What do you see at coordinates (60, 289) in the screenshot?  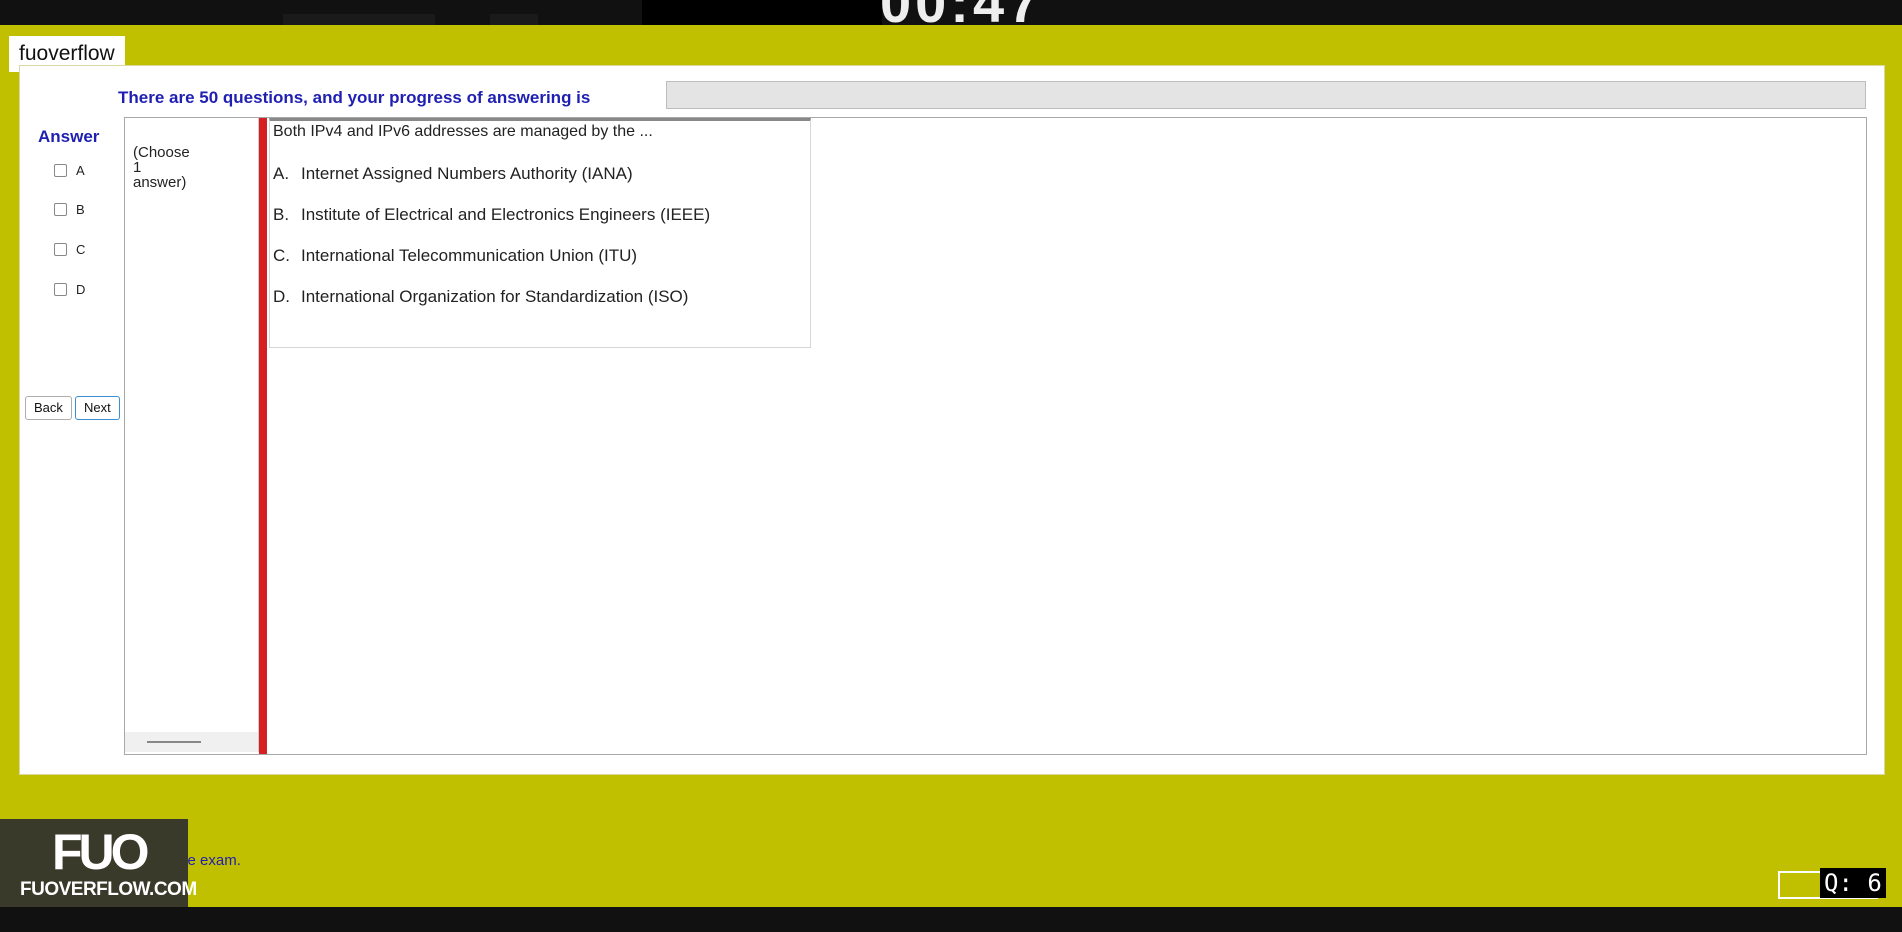 I see `checkbox-d` at bounding box center [60, 289].